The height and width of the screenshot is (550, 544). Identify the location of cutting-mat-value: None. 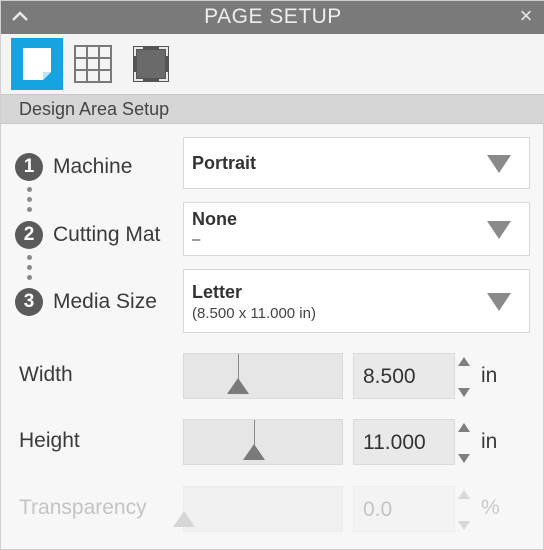
(214, 219).